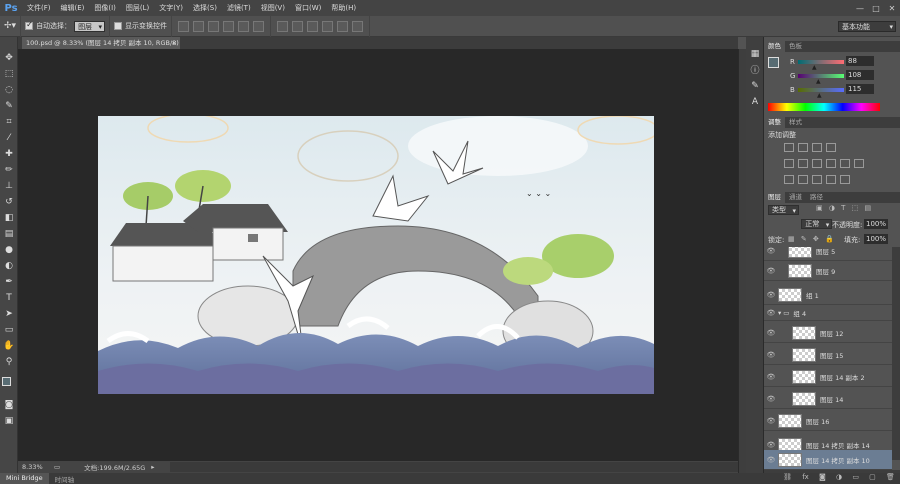 Image resolution: width=900 pixels, height=484 pixels. What do you see at coordinates (9, 105) in the screenshot?
I see `quick-select-tool-icon: ✎` at bounding box center [9, 105].